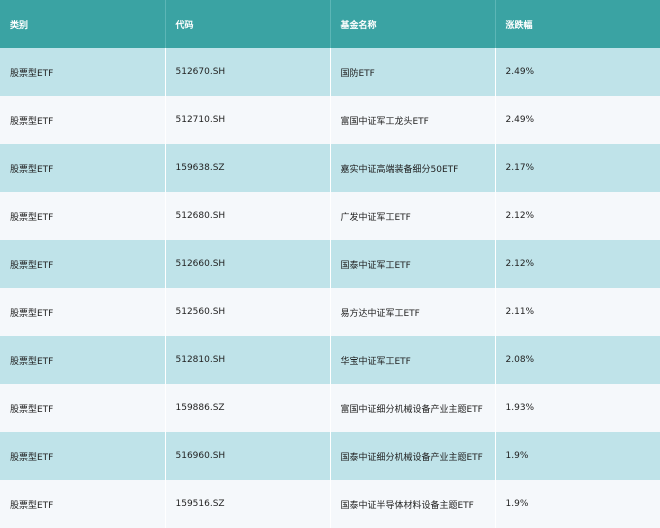  I want to click on cell-code: 159886.SZ, so click(248, 408).